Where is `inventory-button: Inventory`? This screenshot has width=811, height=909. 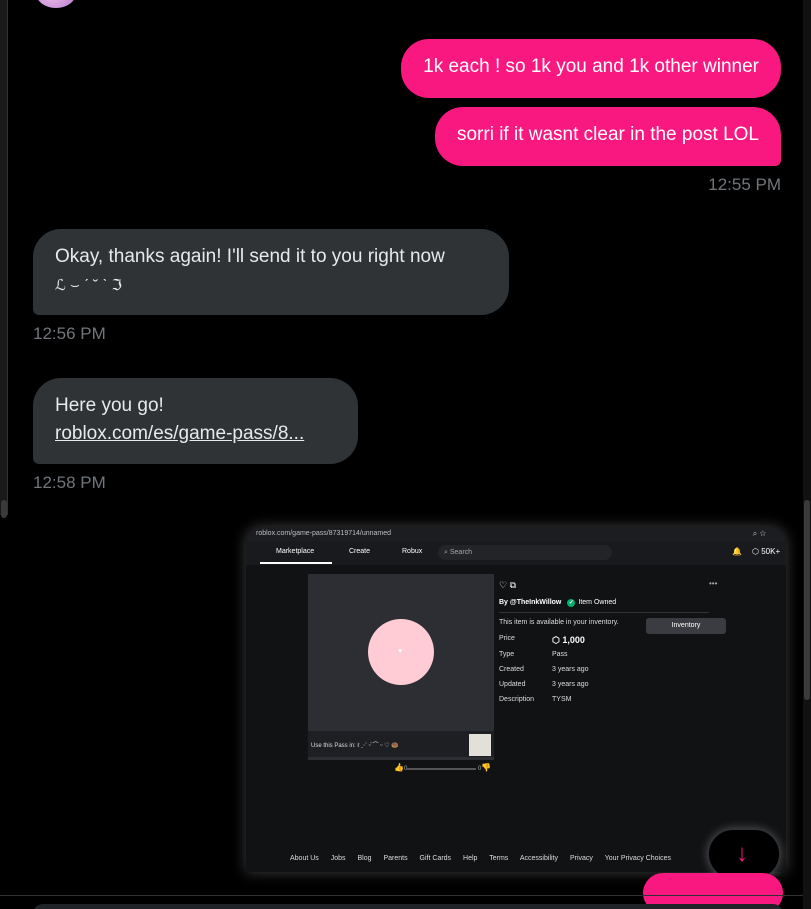 inventory-button: Inventory is located at coordinates (686, 626).